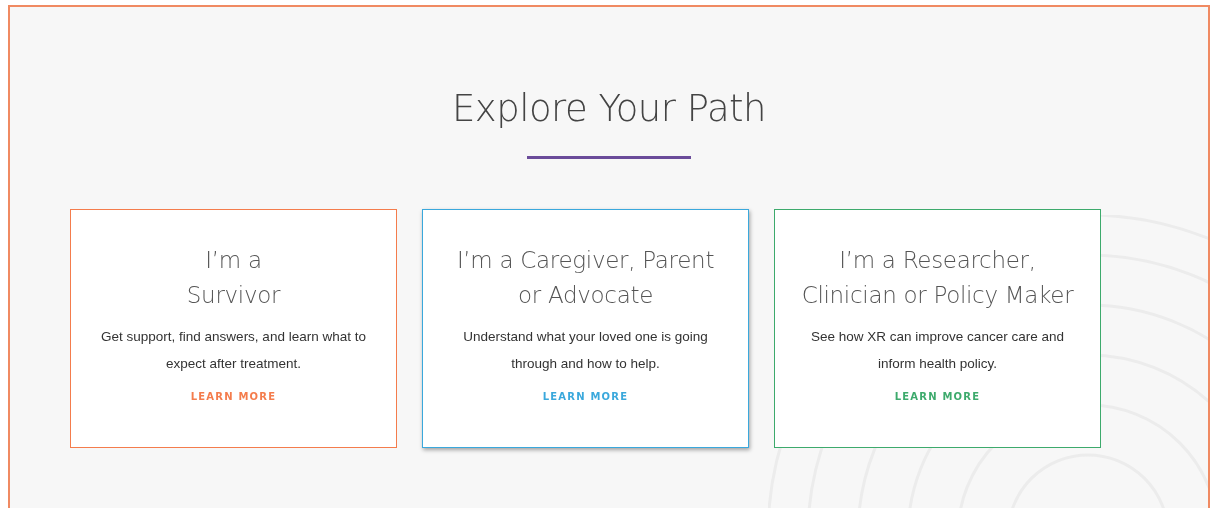 This screenshot has height=508, width=1210. What do you see at coordinates (937, 278) in the screenshot?
I see `card-title: I’m a Researcher, Clinician or Policy Maker` at bounding box center [937, 278].